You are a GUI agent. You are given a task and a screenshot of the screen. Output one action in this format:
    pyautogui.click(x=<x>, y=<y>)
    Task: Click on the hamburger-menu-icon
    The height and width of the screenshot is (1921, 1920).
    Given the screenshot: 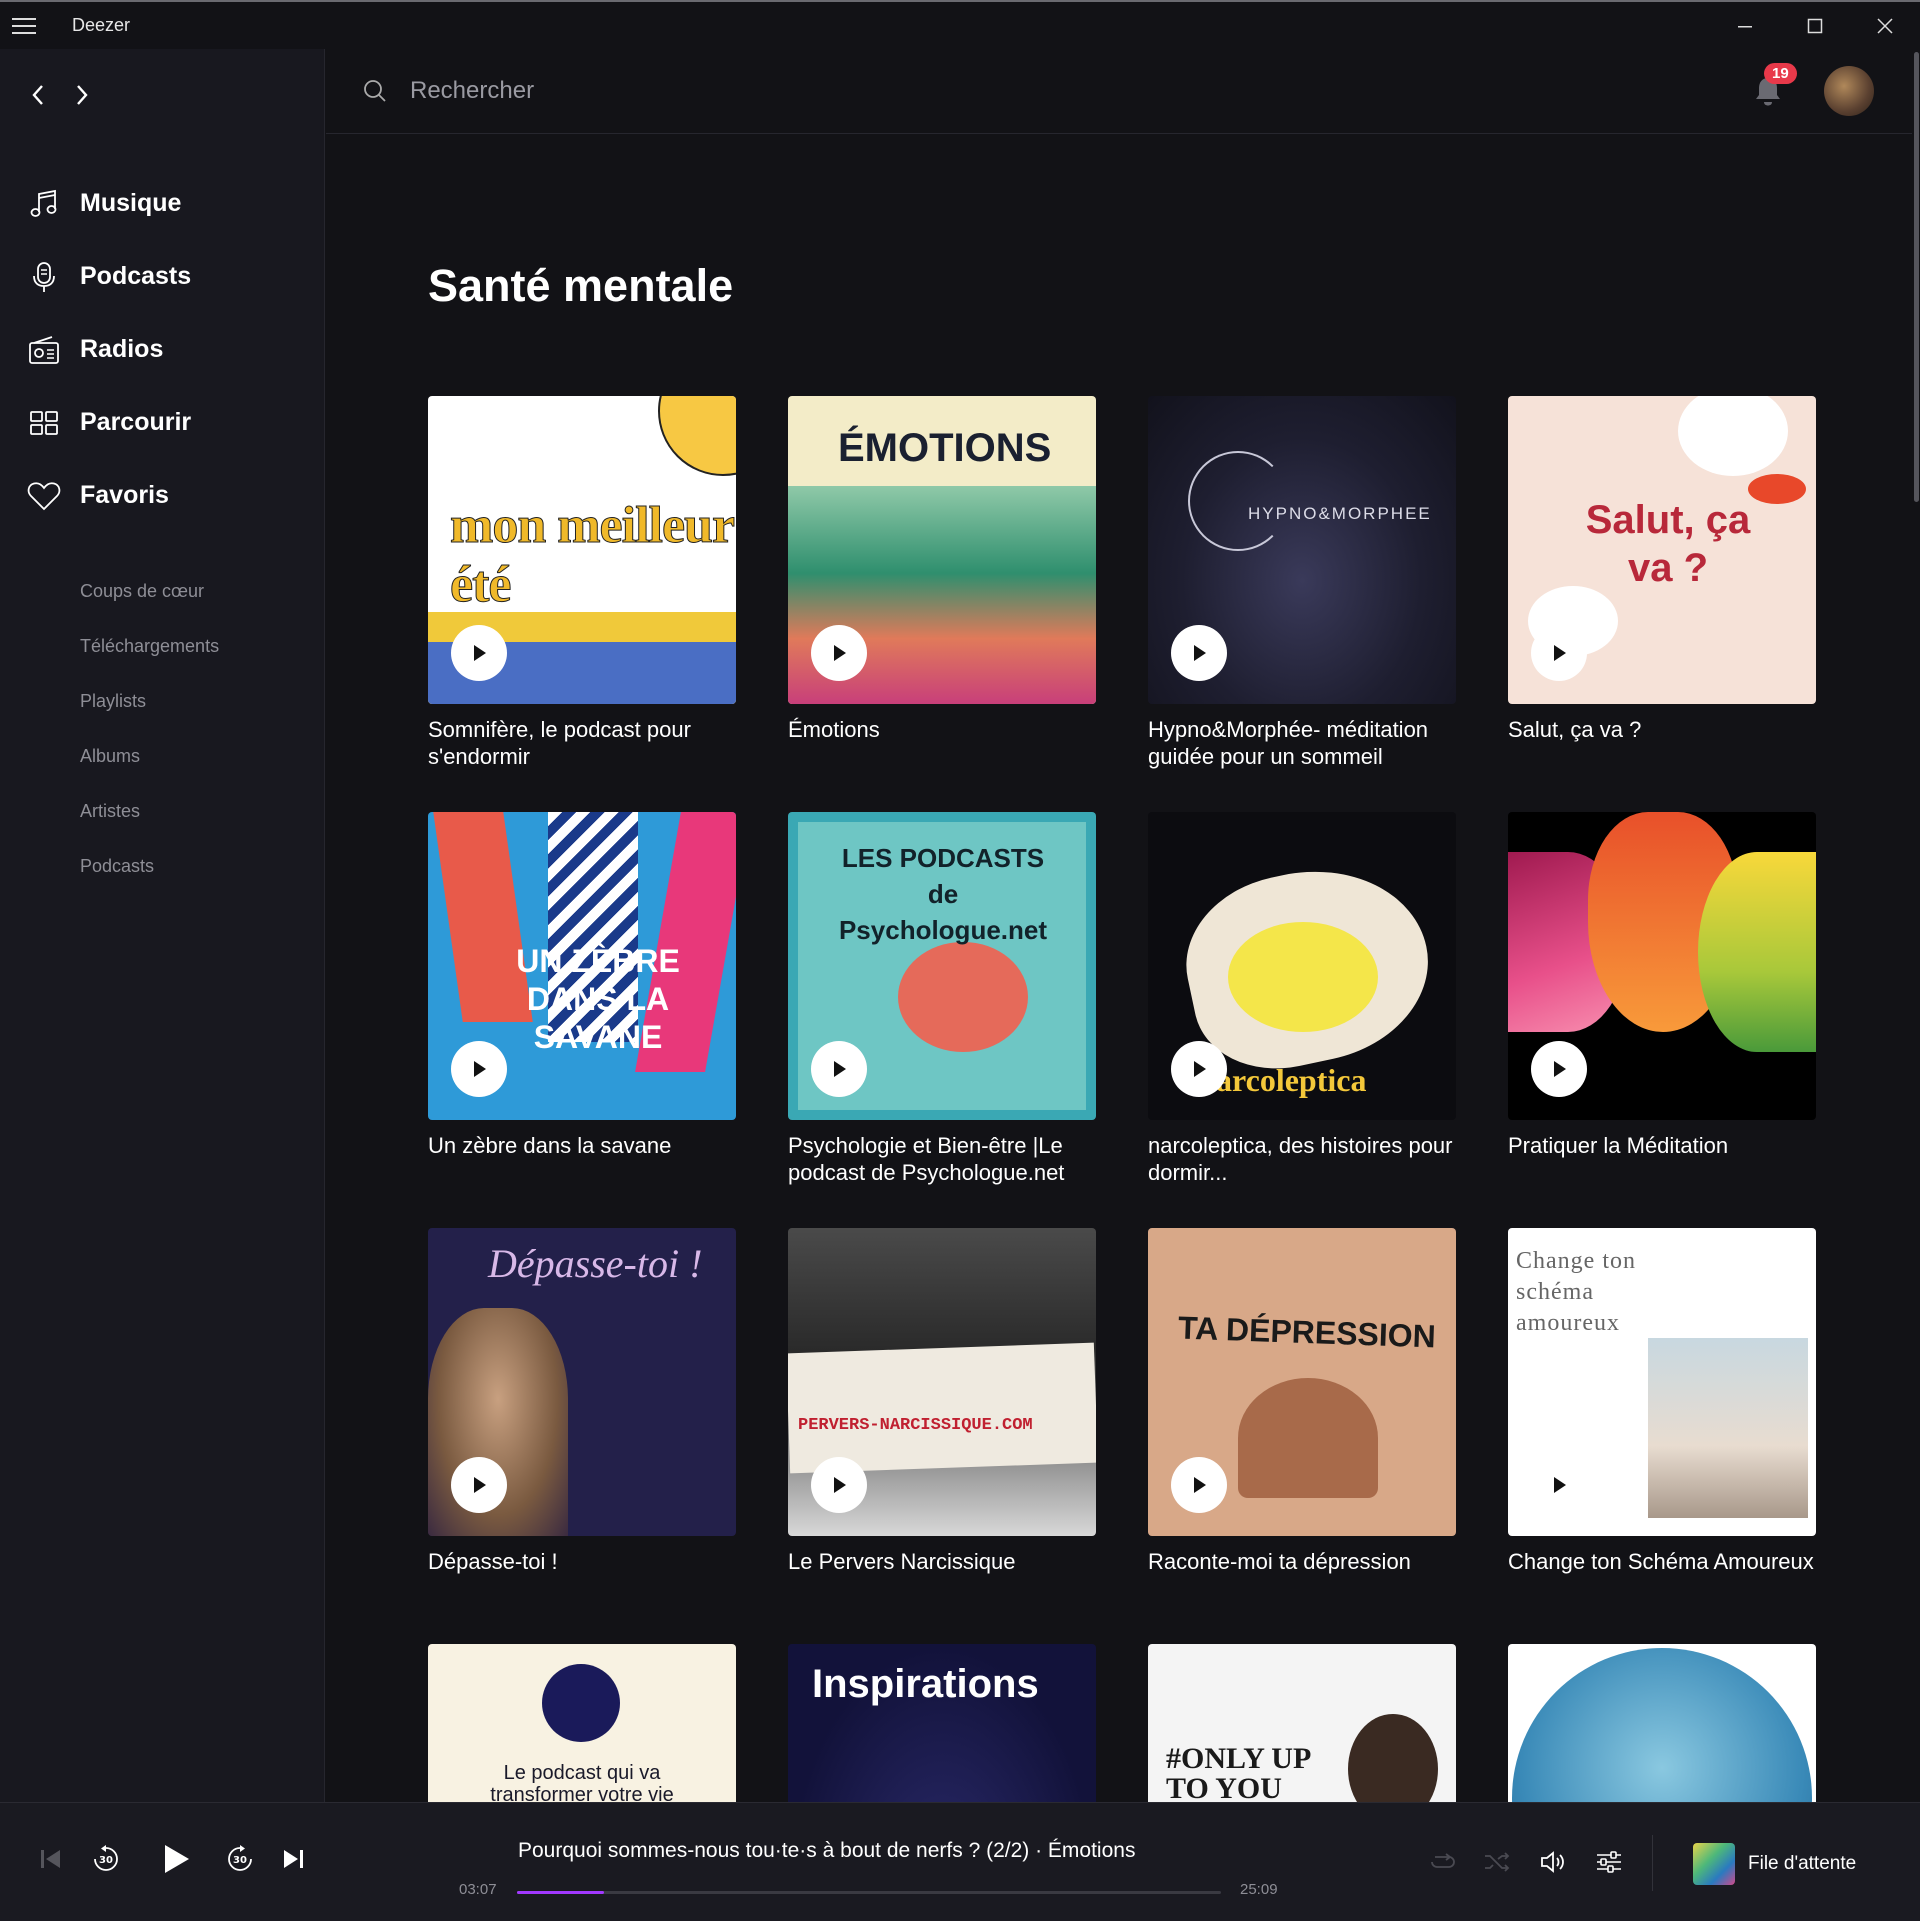 What is the action you would take?
    pyautogui.click(x=24, y=25)
    